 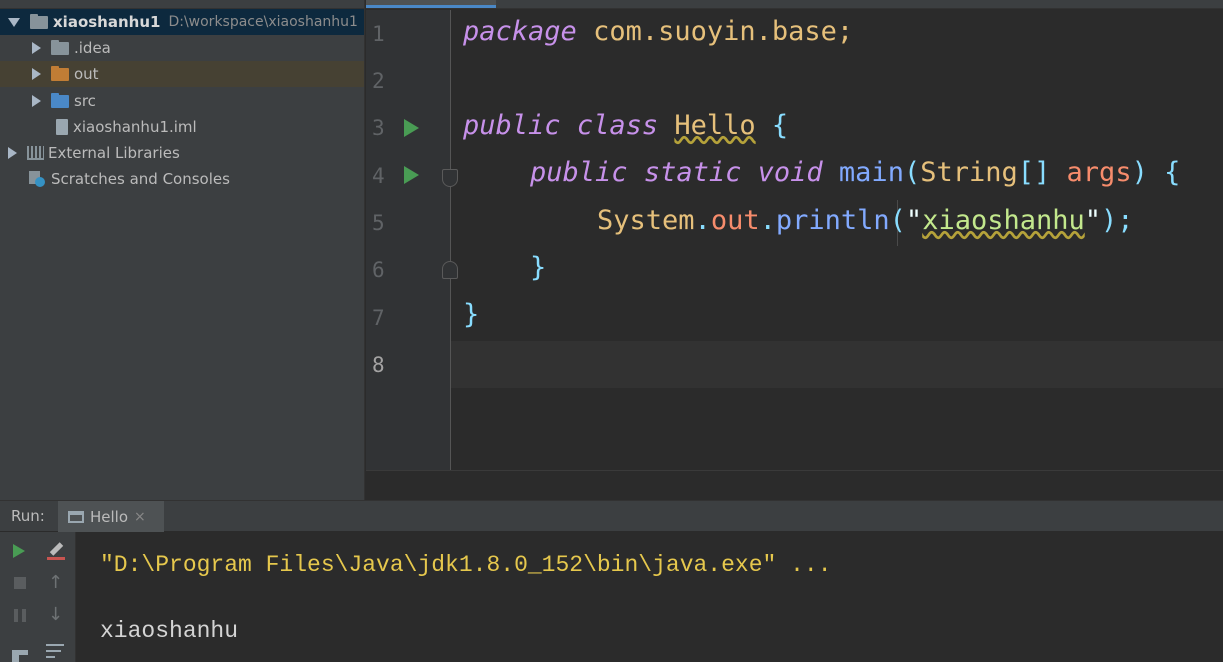 What do you see at coordinates (182, 4) in the screenshot?
I see `project-toolbar-strip` at bounding box center [182, 4].